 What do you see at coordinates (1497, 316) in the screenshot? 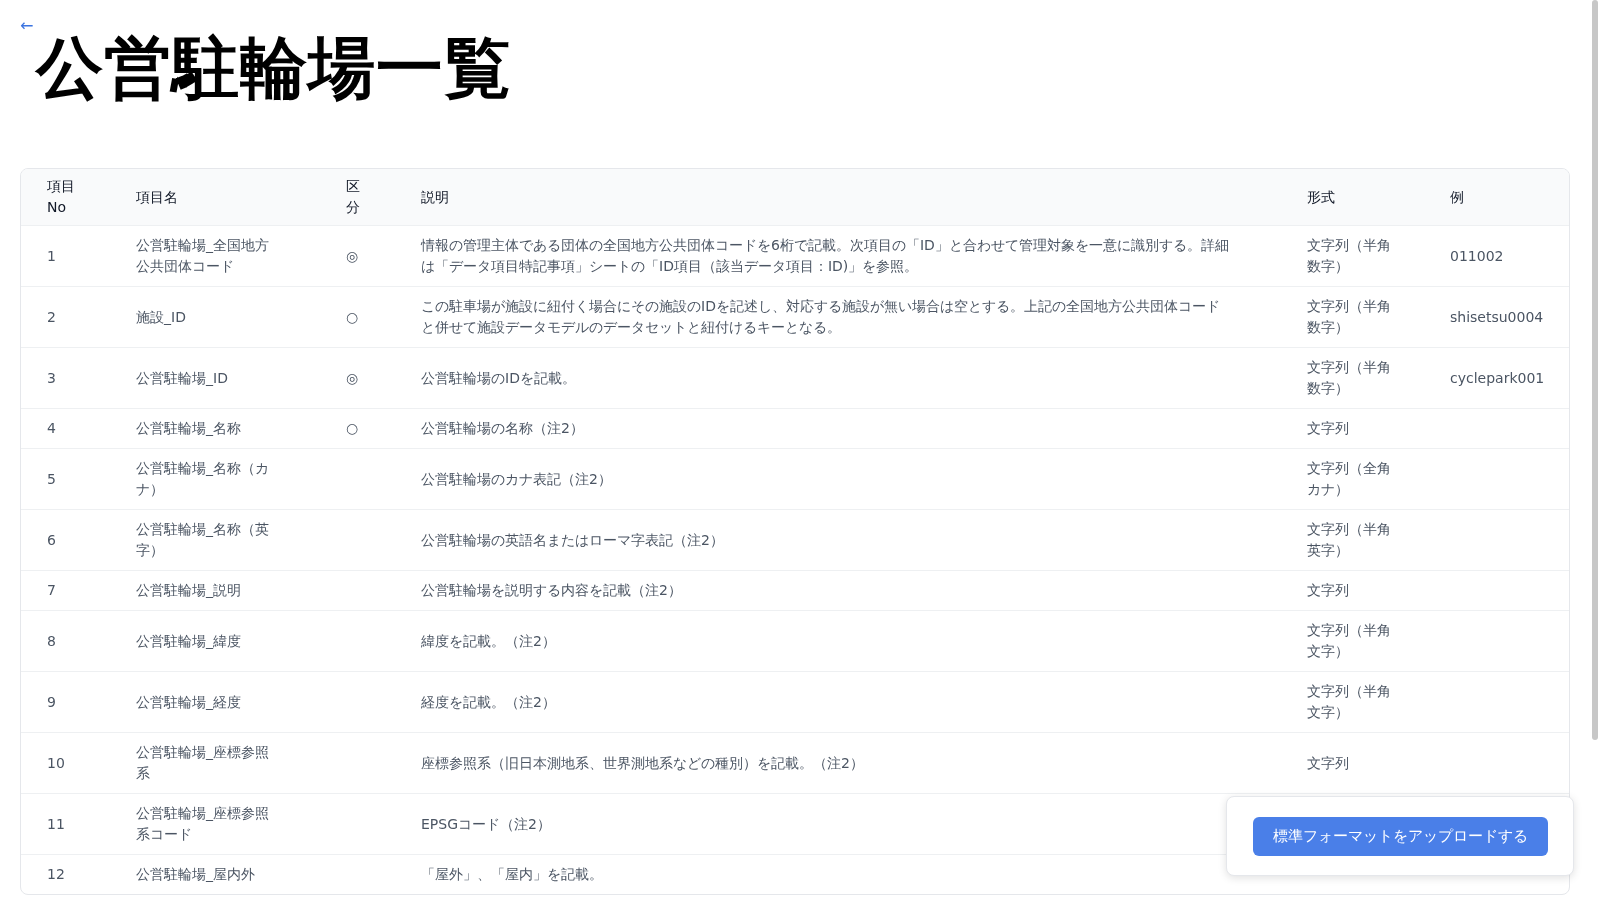
I see `example: shisetsu0004` at bounding box center [1497, 316].